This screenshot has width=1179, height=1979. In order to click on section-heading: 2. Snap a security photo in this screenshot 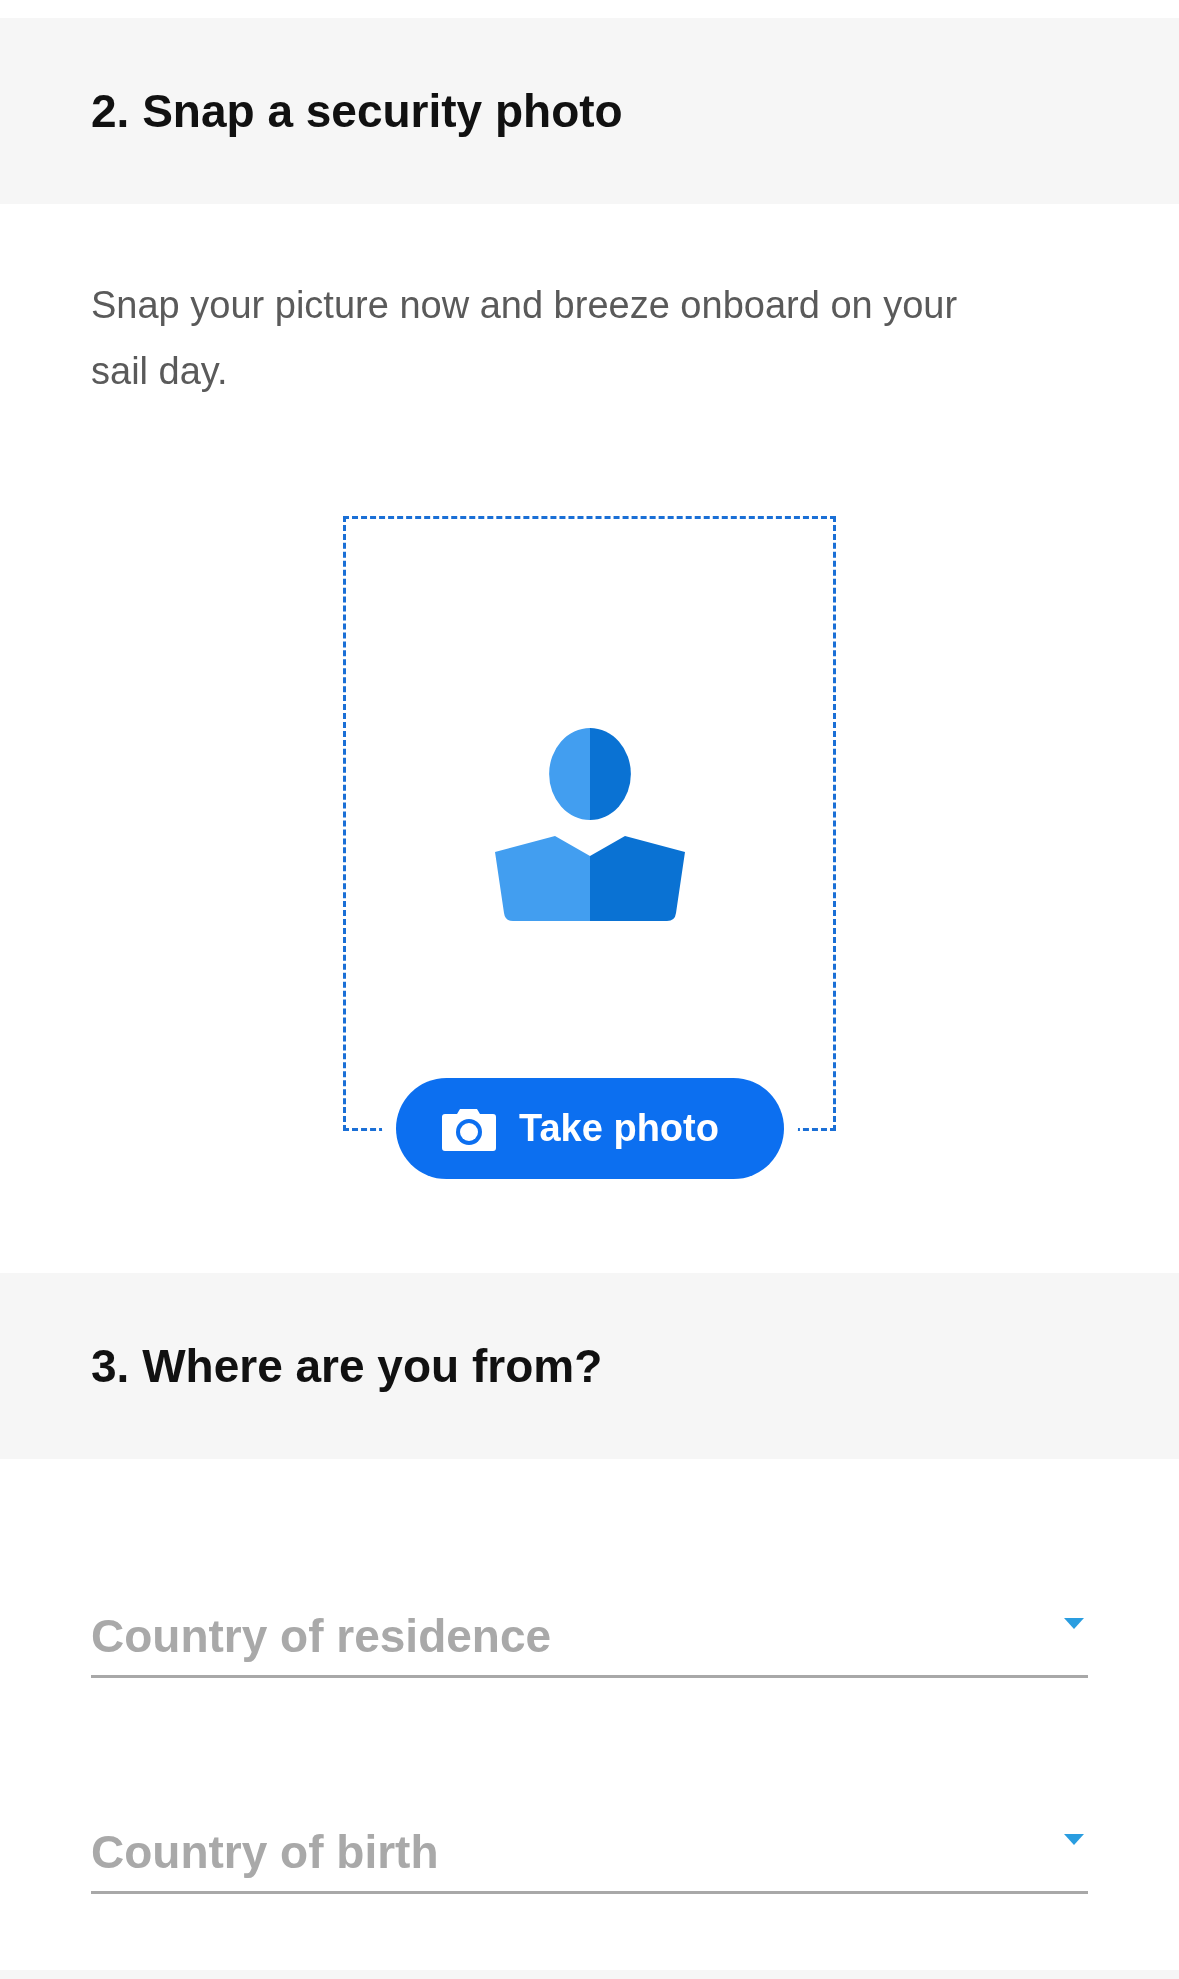, I will do `click(357, 111)`.